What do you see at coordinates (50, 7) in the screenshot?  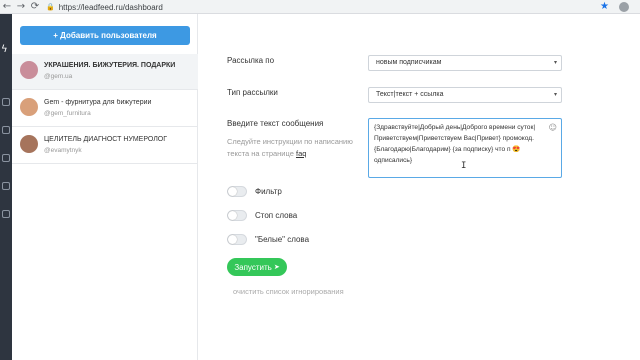 I see `lock-icon: 🔒` at bounding box center [50, 7].